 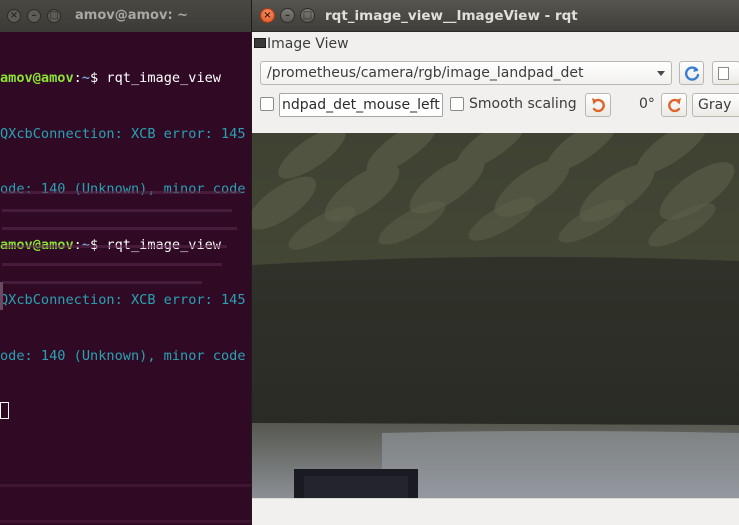 What do you see at coordinates (457, 104) in the screenshot?
I see `smooth-scaling-checkbox` at bounding box center [457, 104].